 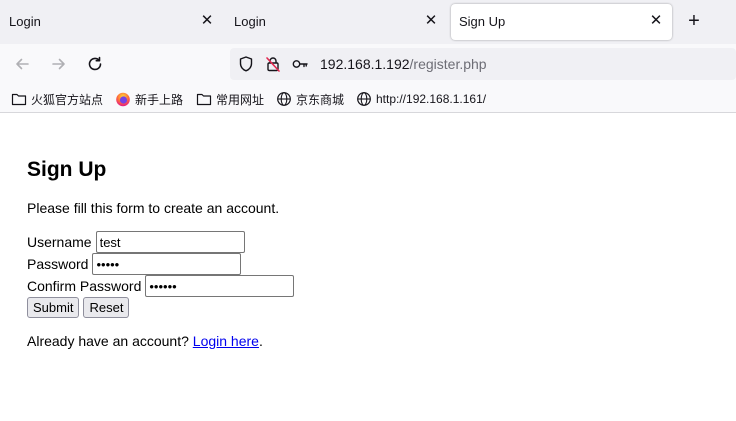 What do you see at coordinates (337, 22) in the screenshot?
I see `tab-login-2: Login ✕` at bounding box center [337, 22].